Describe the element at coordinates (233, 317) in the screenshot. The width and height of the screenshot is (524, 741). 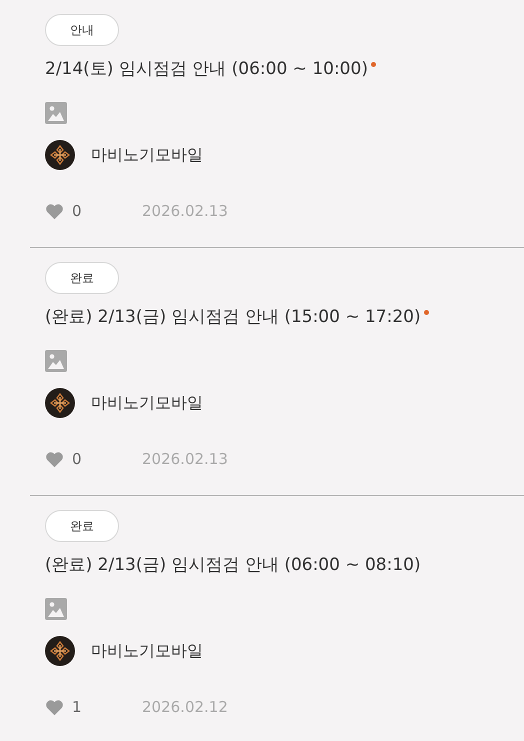
I see `post-title: (완료) 2/13(금) 임시점검 안내 (15:00 ~ 17:20)` at that location.